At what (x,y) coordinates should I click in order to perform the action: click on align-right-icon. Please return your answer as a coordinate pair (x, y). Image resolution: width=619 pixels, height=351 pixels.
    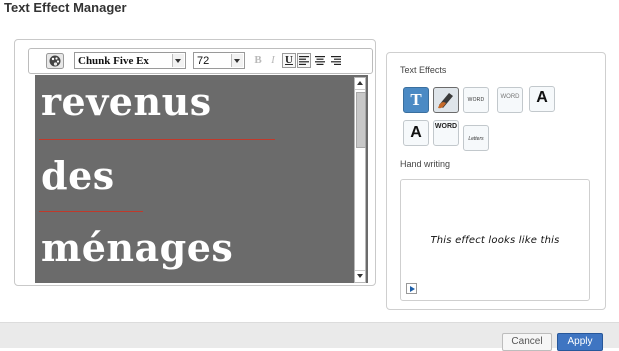
    Looking at the image, I should click on (336, 60).